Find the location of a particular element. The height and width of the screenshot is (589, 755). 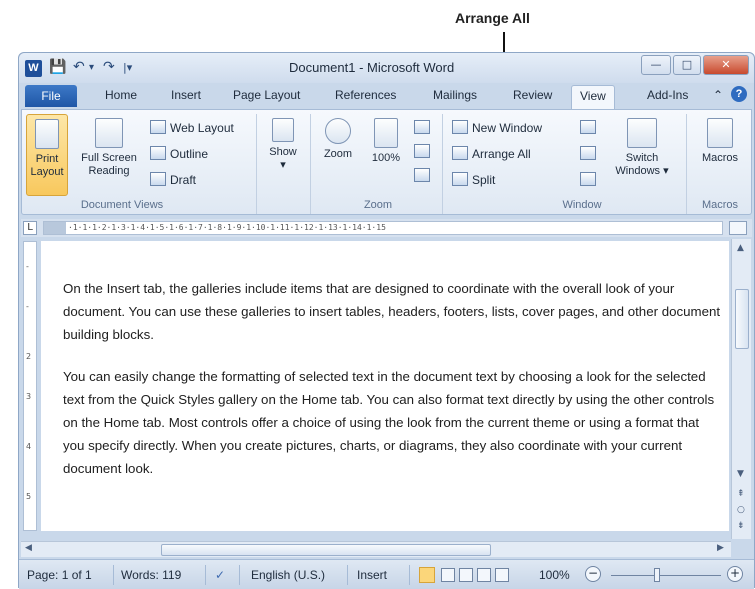

next-page-icon: ⇟ is located at coordinates (741, 526).